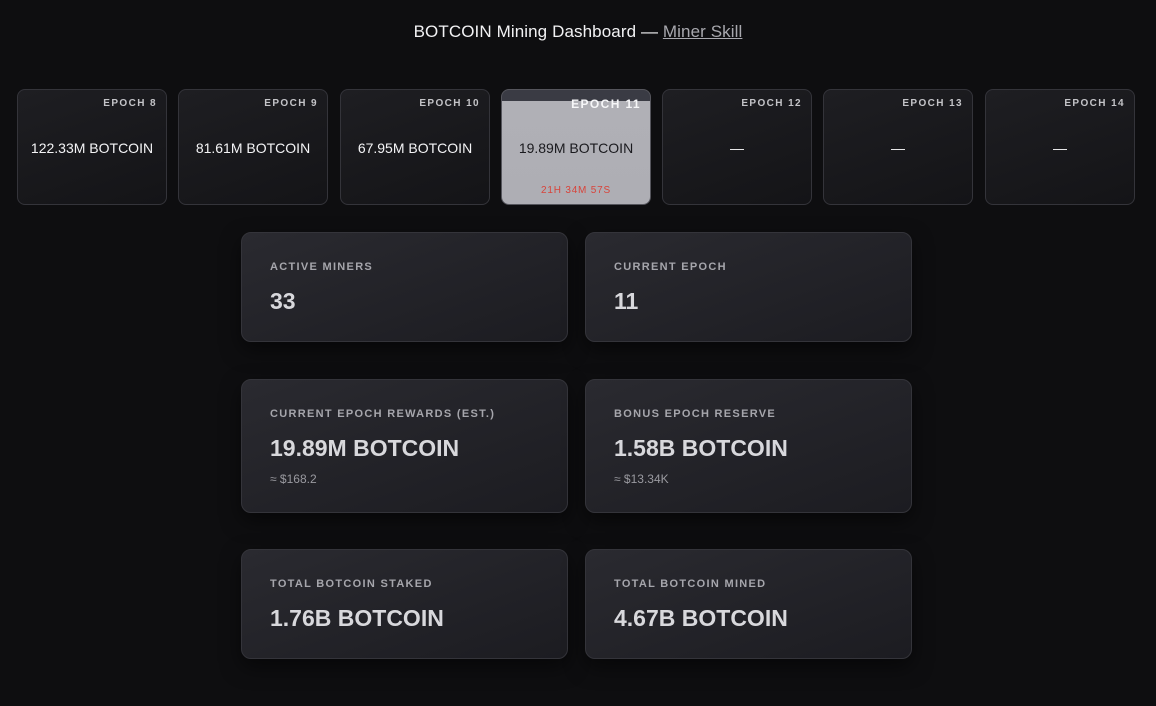 Image resolution: width=1156 pixels, height=706 pixels. What do you see at coordinates (576, 190) in the screenshot?
I see `epoch-countdown: 21H 34M 57S` at bounding box center [576, 190].